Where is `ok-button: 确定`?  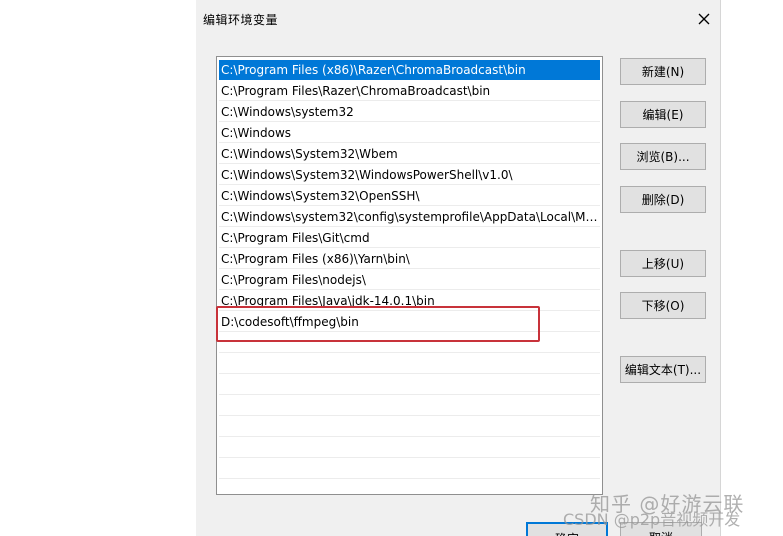 ok-button: 确定 is located at coordinates (567, 529).